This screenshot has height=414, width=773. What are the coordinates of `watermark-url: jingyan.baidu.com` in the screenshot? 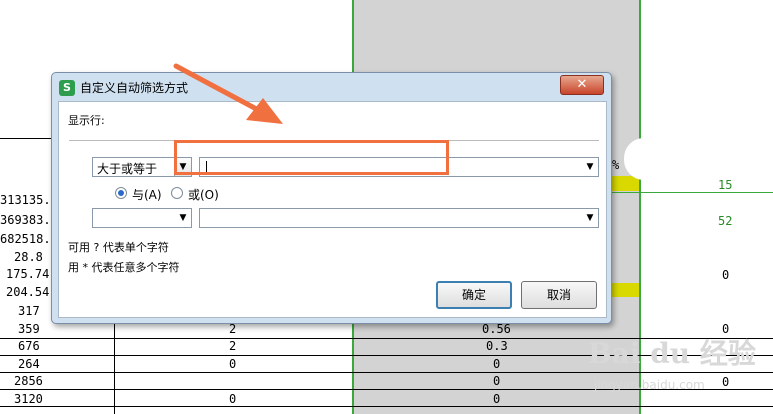 It's located at (649, 385).